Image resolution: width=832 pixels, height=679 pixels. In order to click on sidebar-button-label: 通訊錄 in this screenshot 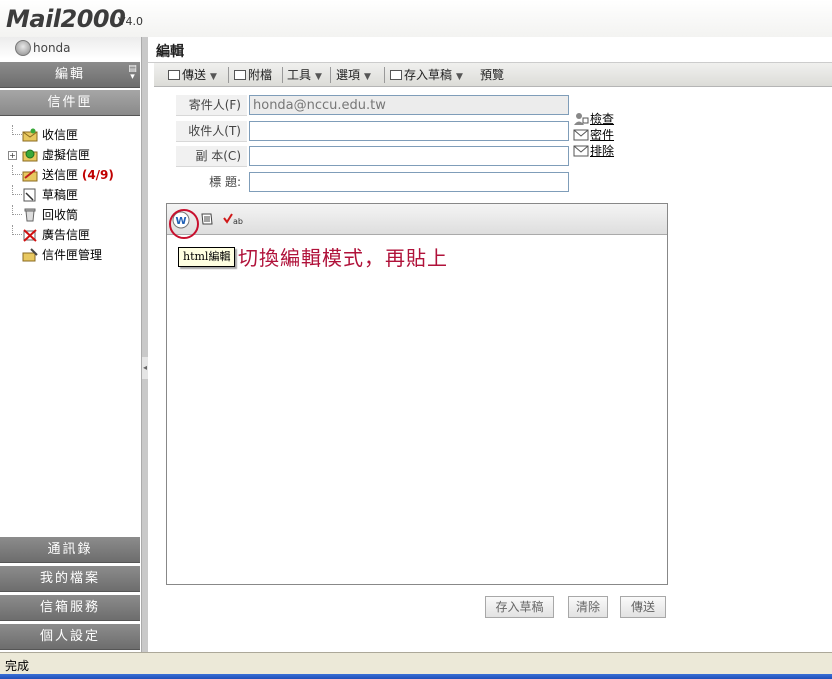, I will do `click(70, 549)`.